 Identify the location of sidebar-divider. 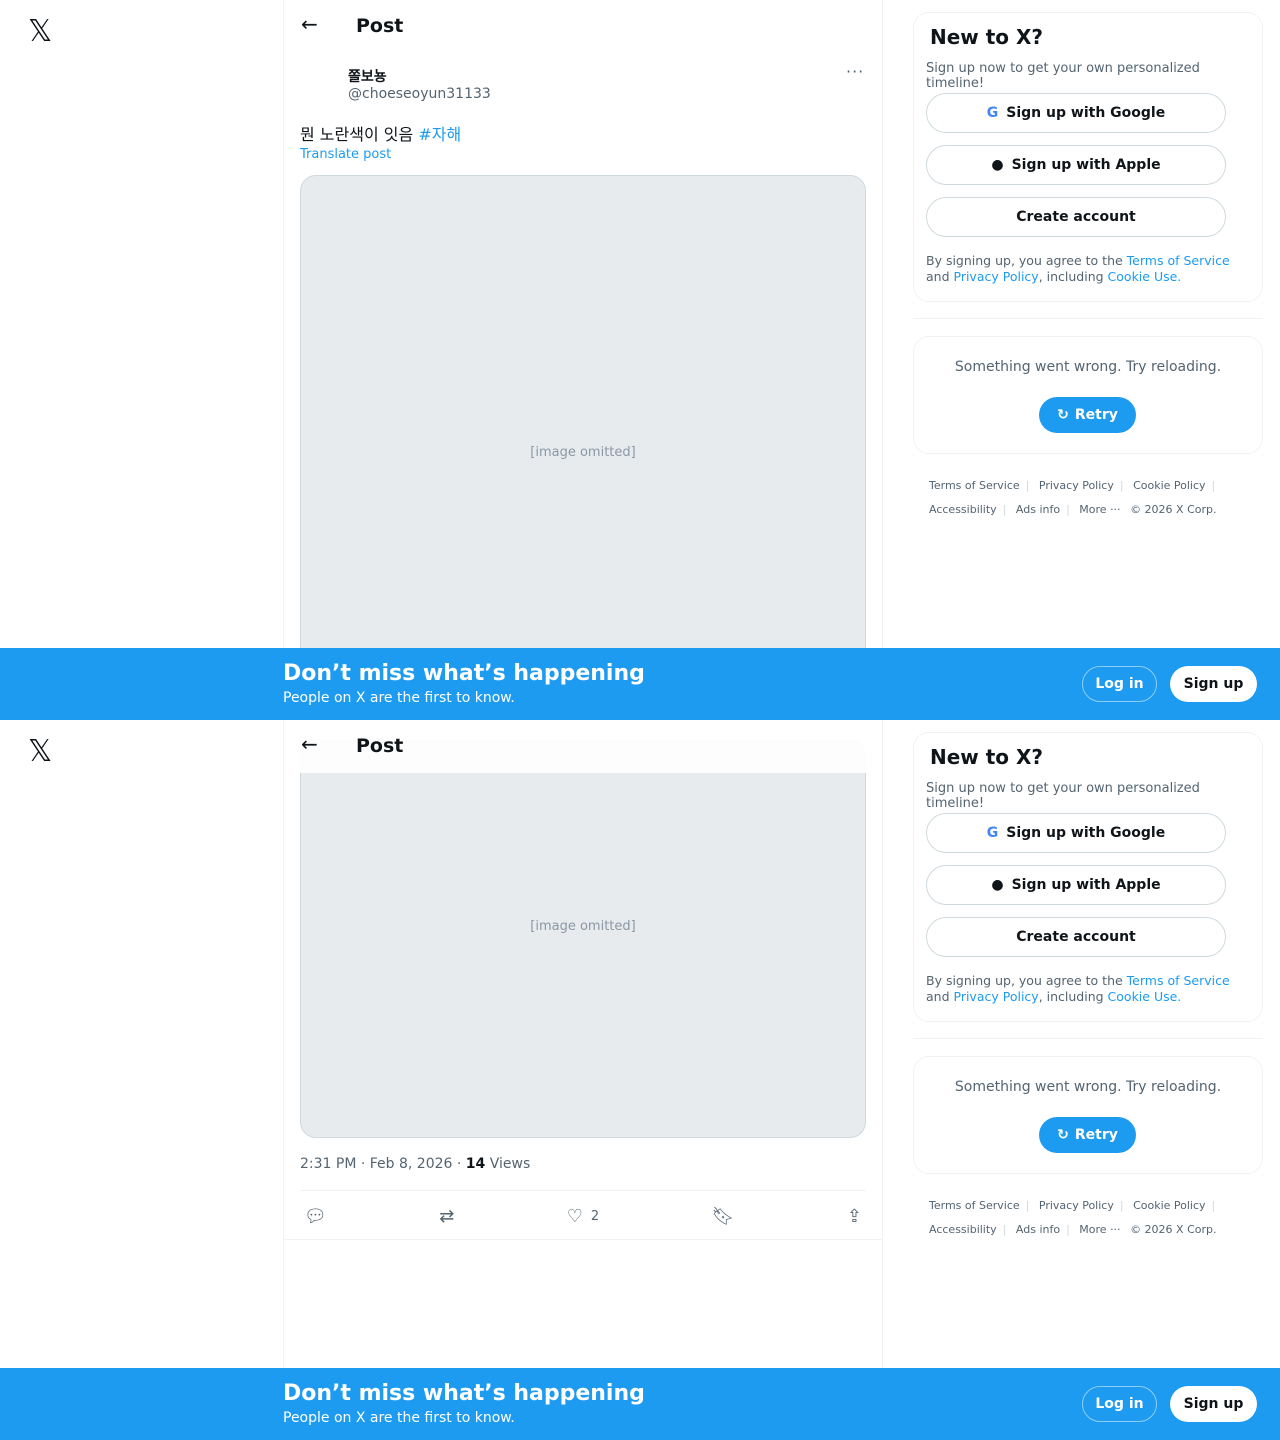
(1088, 1038).